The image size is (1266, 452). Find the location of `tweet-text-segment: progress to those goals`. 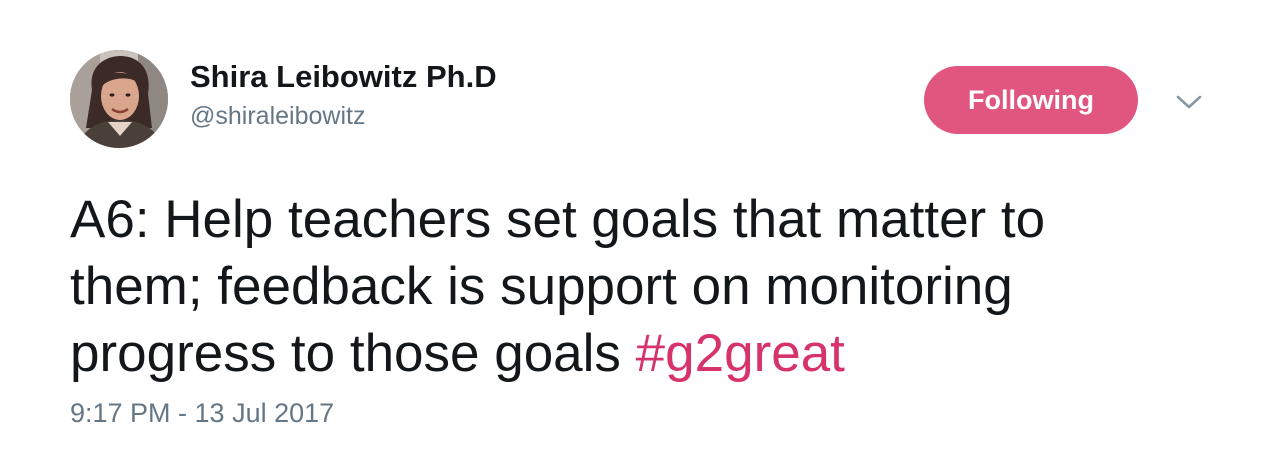

tweet-text-segment: progress to those goals is located at coordinates (353, 353).